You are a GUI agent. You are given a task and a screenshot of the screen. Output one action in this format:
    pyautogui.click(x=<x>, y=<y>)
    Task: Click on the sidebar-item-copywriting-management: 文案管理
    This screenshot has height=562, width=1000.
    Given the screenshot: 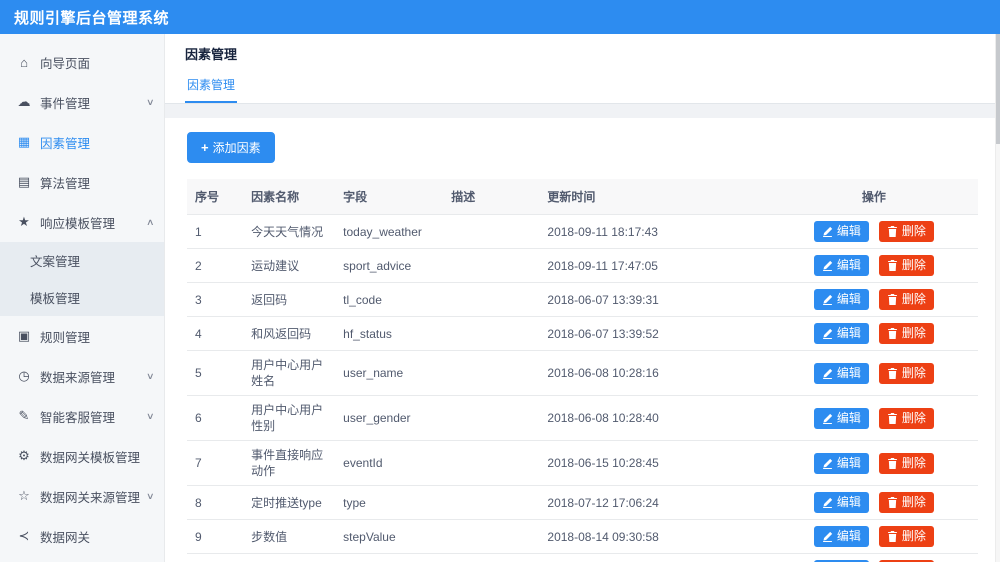 What is the action you would take?
    pyautogui.click(x=82, y=260)
    